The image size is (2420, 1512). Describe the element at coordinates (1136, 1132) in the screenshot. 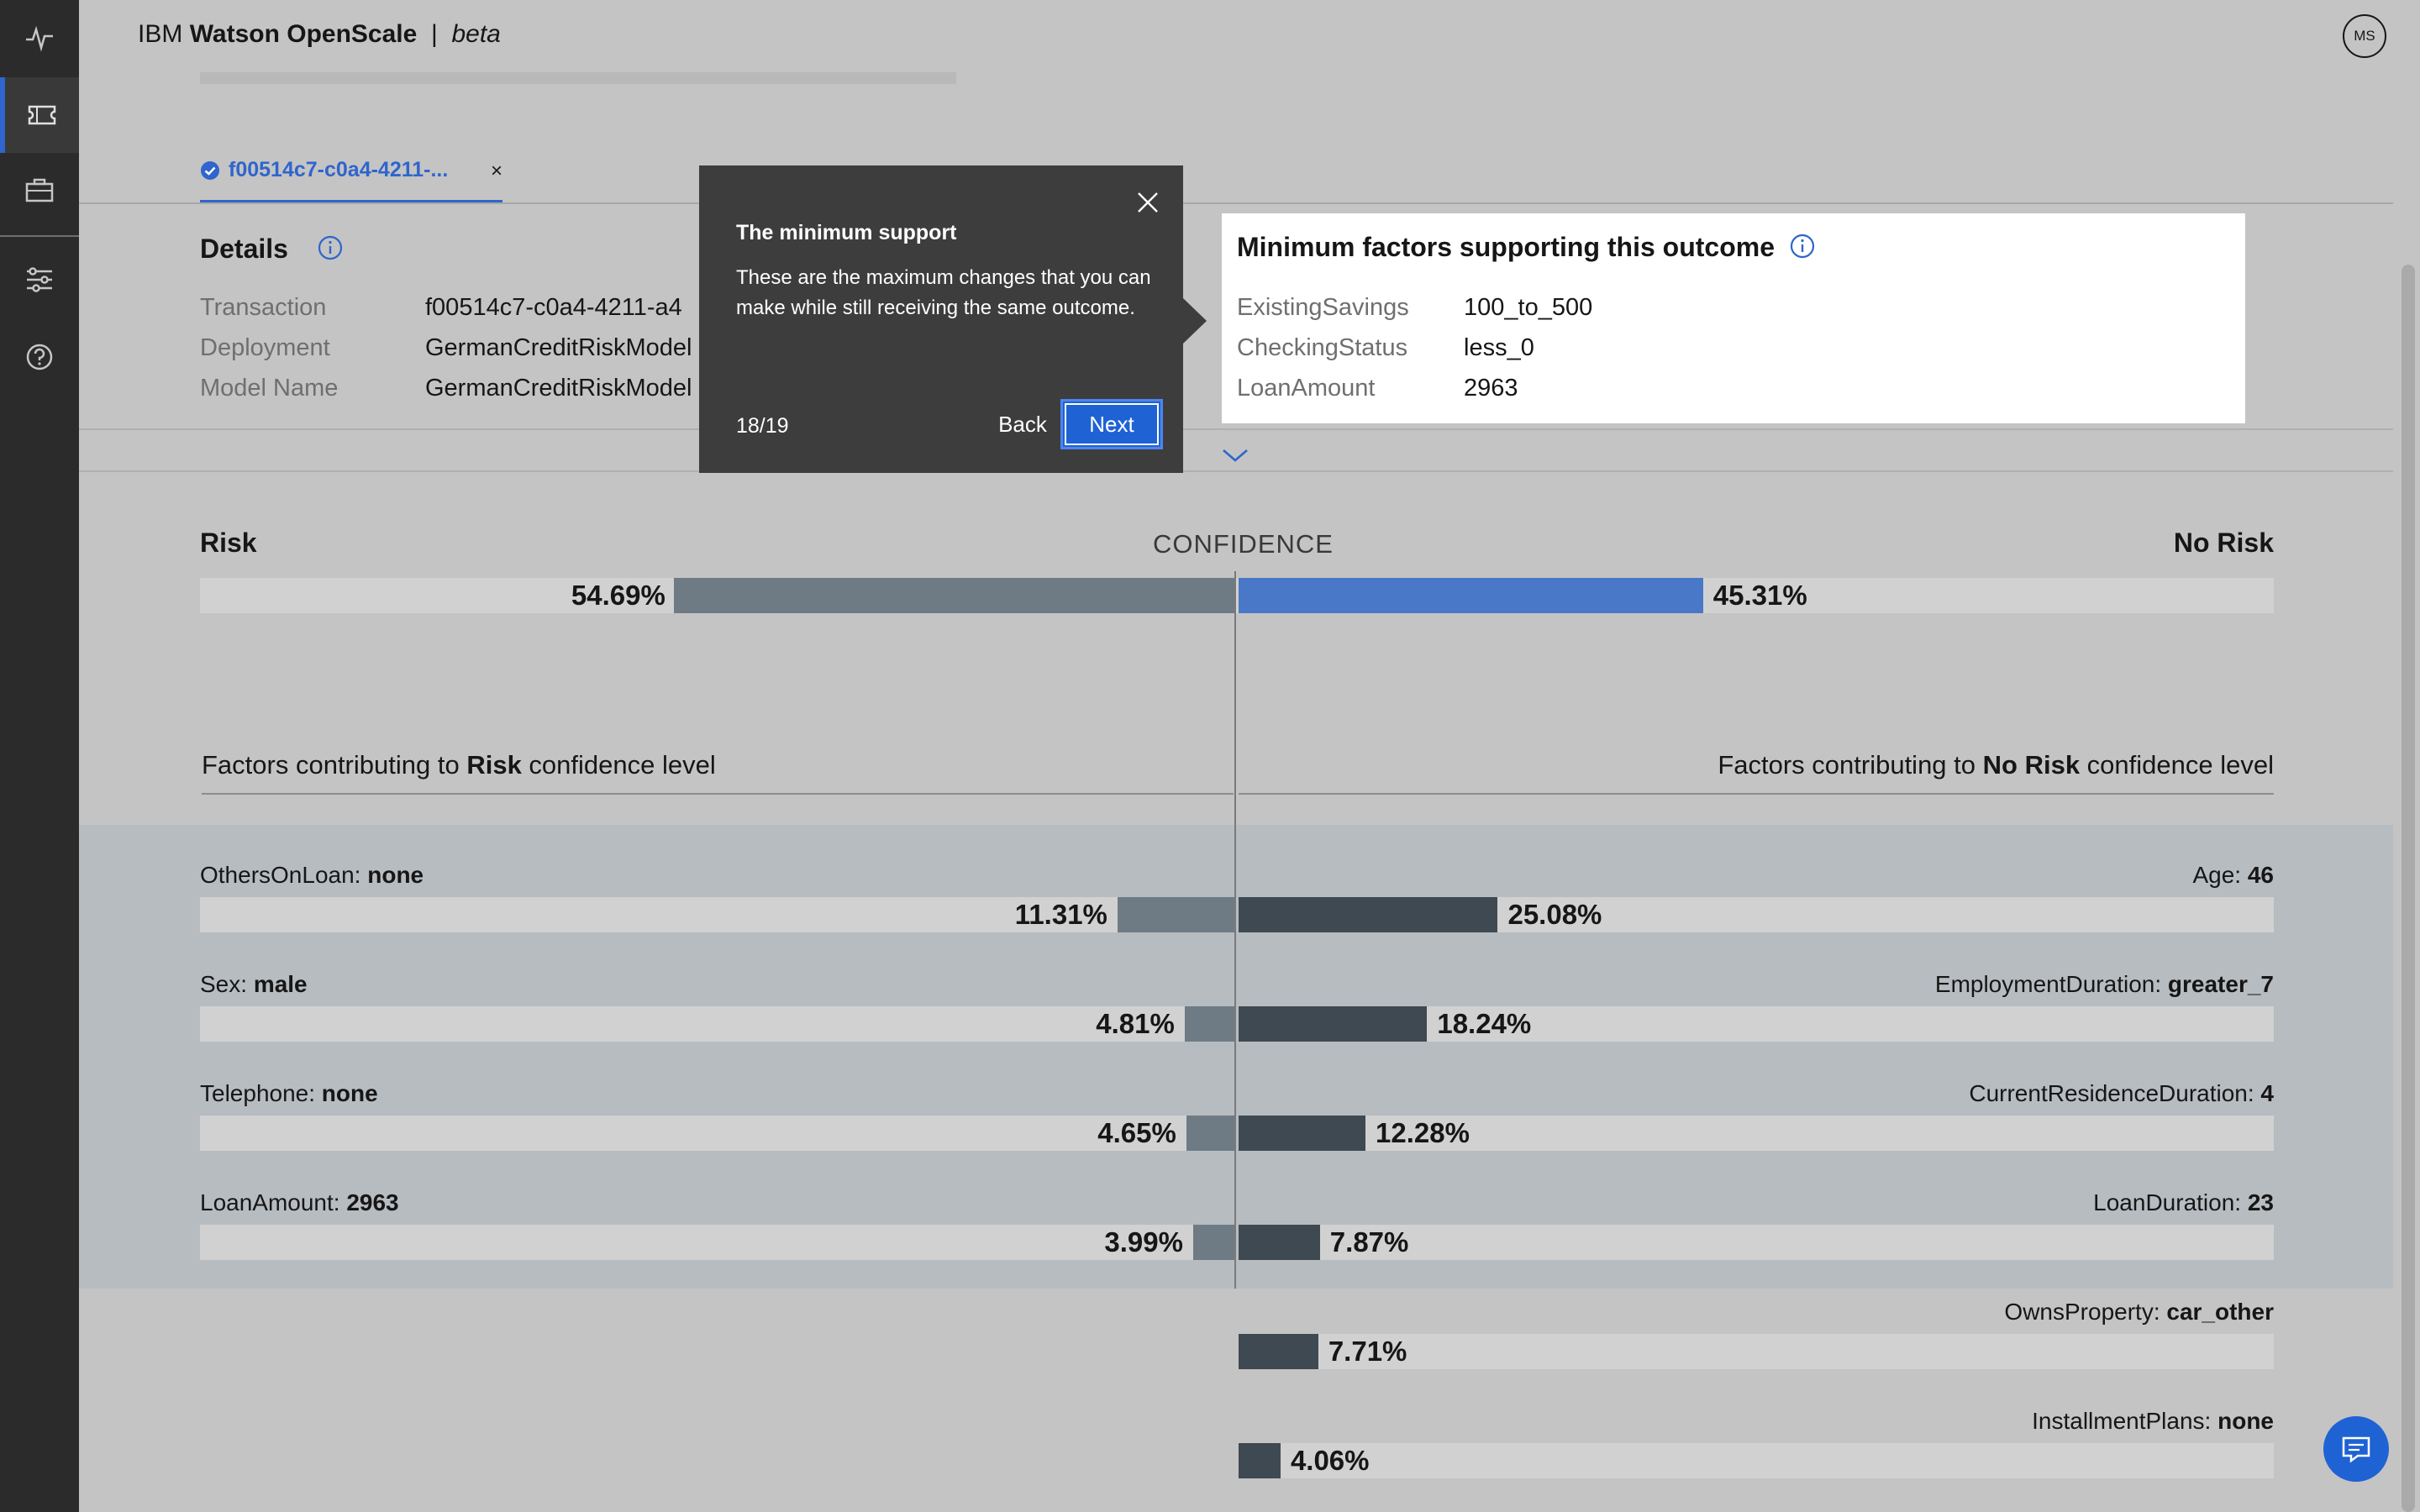

I see `risk-factor-percent: 4.65%` at that location.